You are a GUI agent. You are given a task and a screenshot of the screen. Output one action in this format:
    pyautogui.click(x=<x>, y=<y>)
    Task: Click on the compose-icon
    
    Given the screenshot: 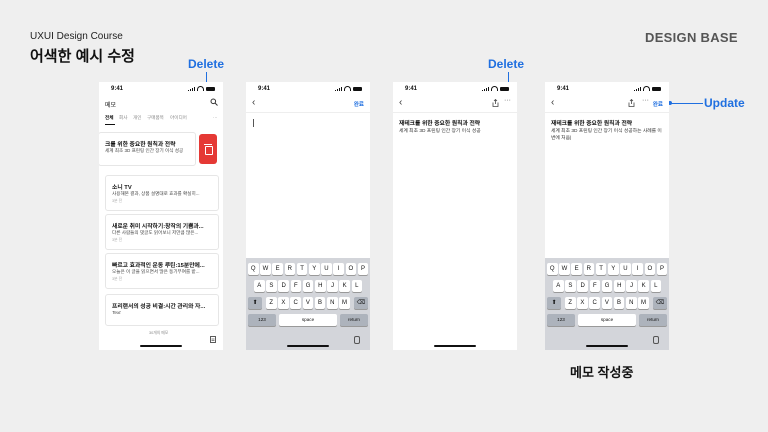 What is the action you would take?
    pyautogui.click(x=213, y=339)
    